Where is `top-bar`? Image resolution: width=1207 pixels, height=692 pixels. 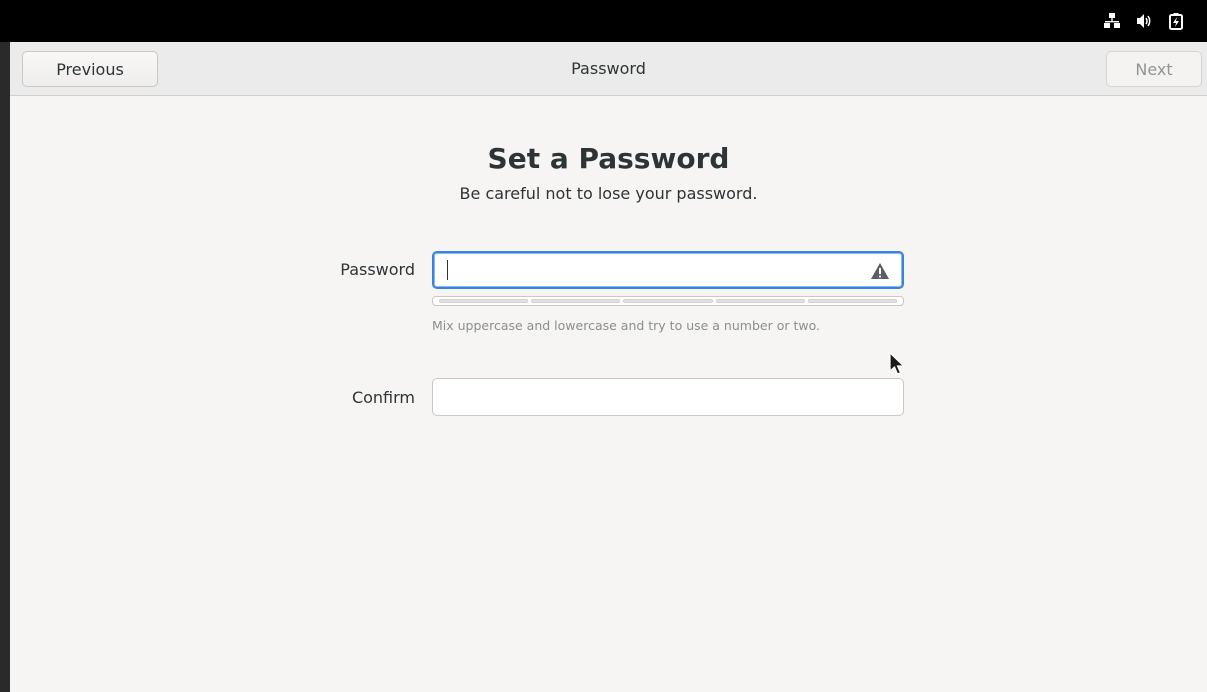 top-bar is located at coordinates (603, 21).